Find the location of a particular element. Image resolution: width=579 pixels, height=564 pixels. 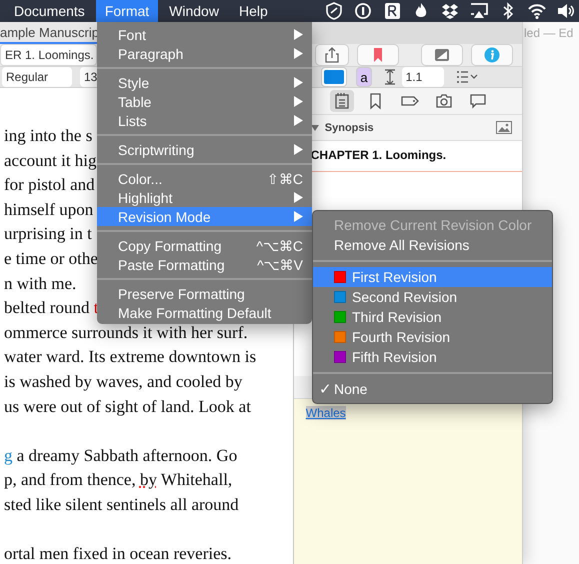

document-line: sted like silent sentinels all around is located at coordinates (121, 505).